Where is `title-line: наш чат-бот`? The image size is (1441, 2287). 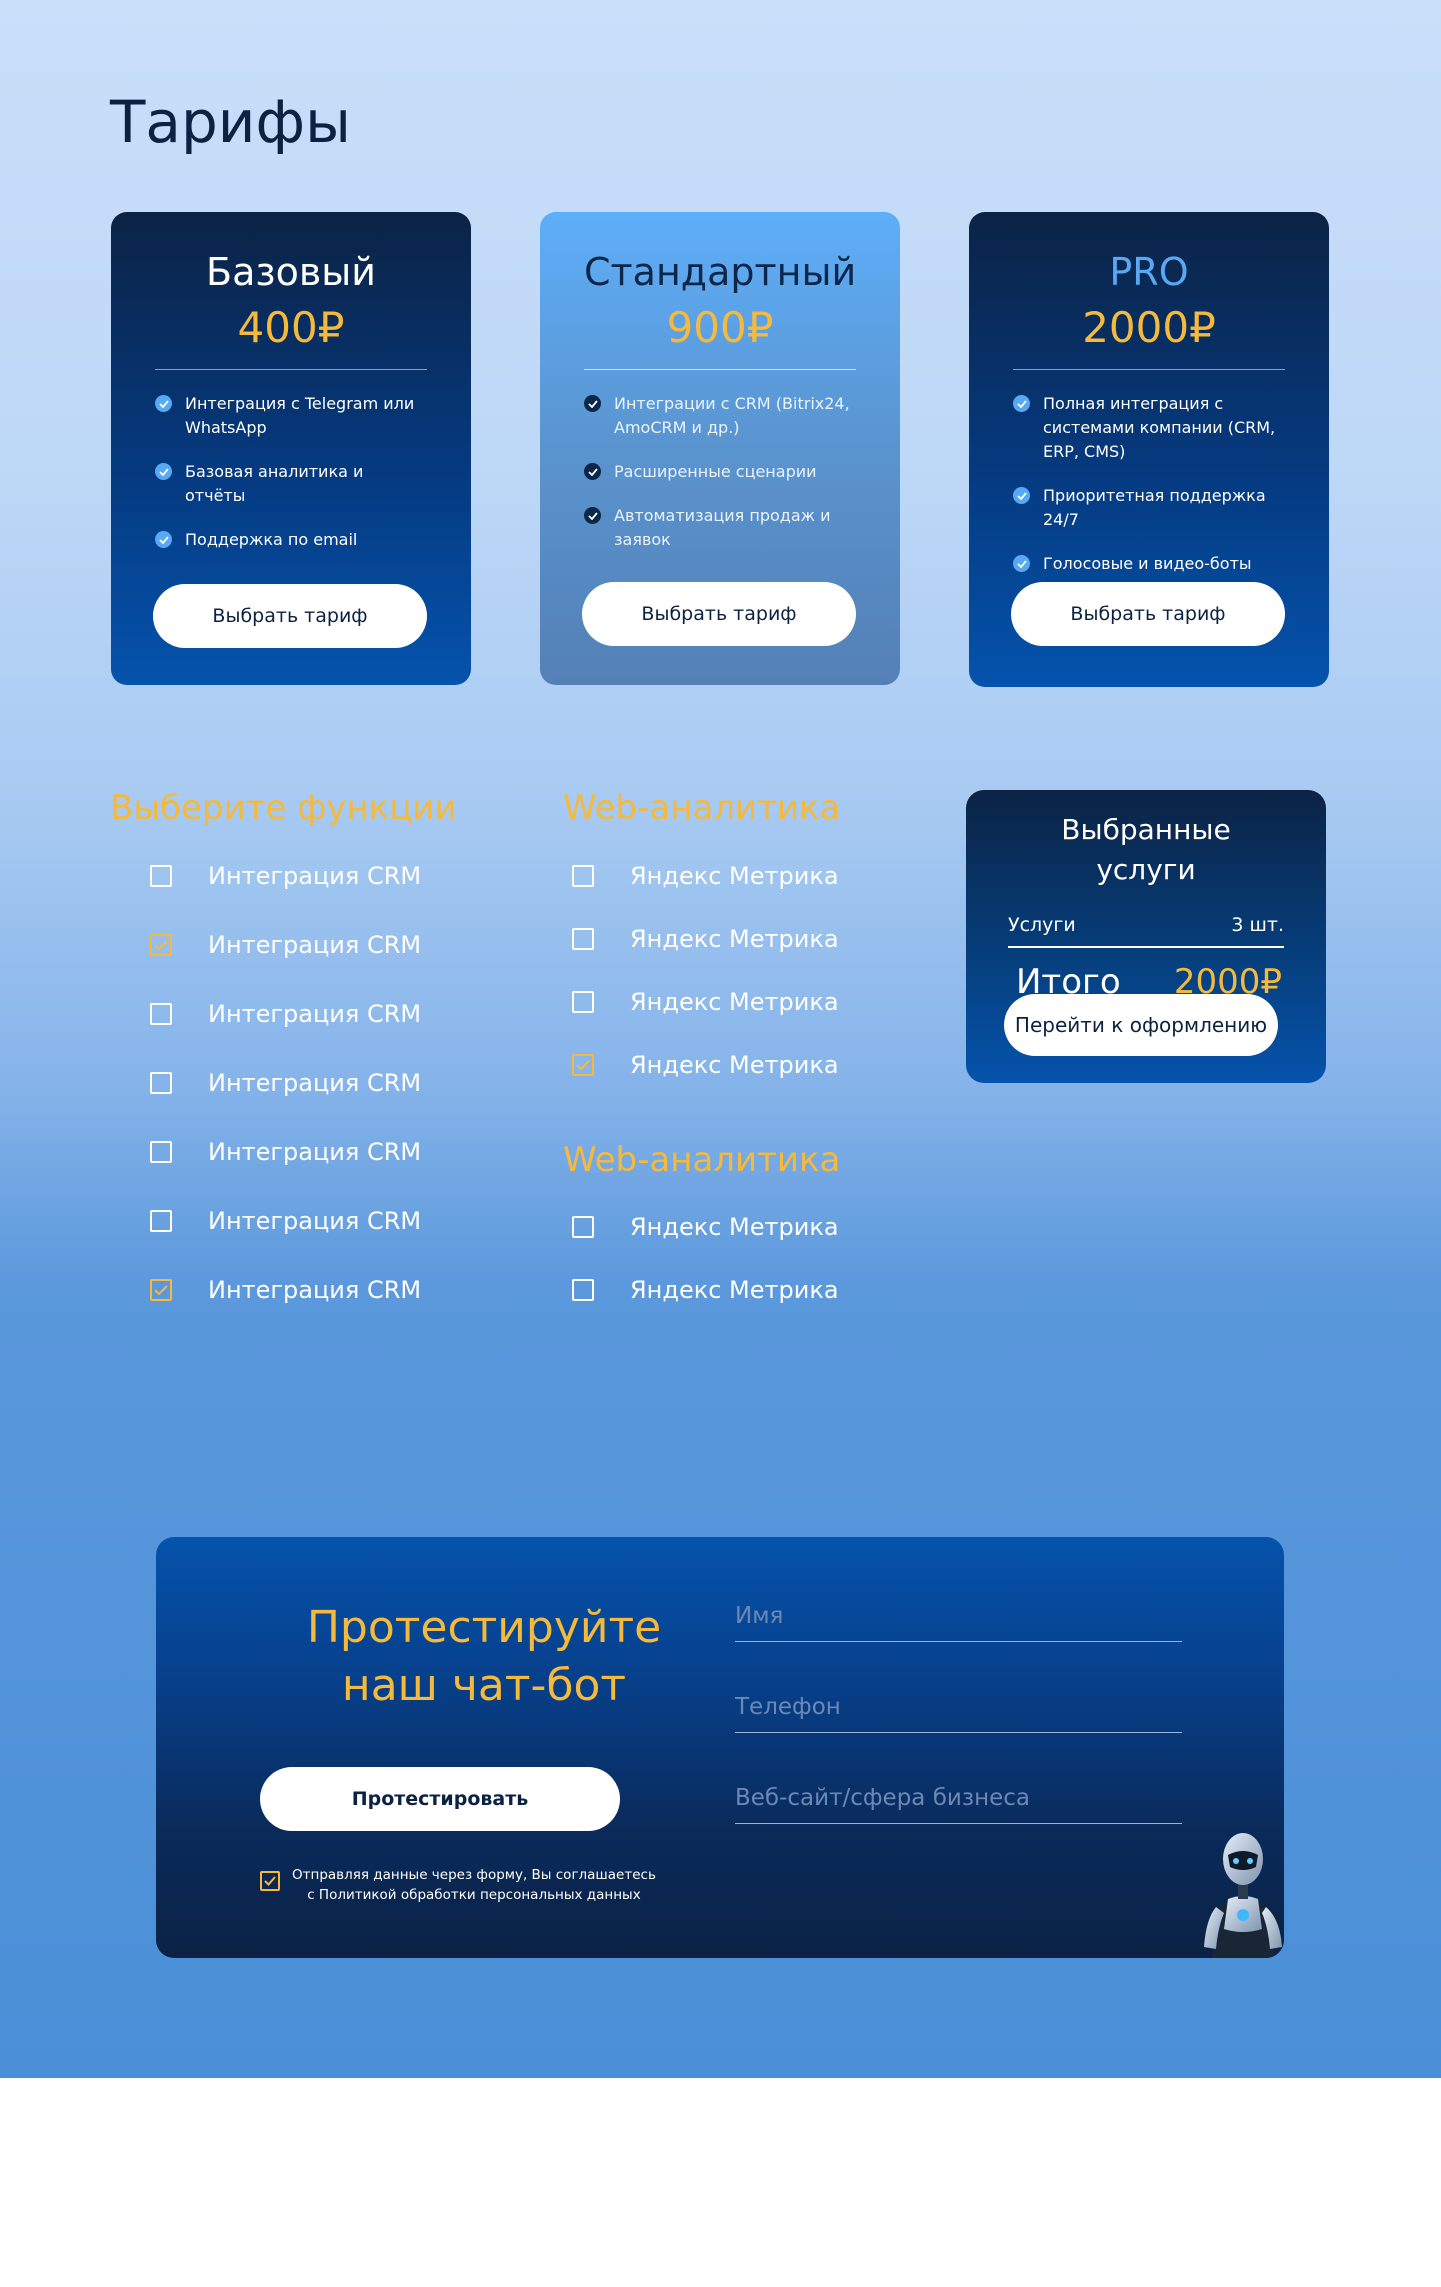 title-line: наш чат-бот is located at coordinates (484, 1685).